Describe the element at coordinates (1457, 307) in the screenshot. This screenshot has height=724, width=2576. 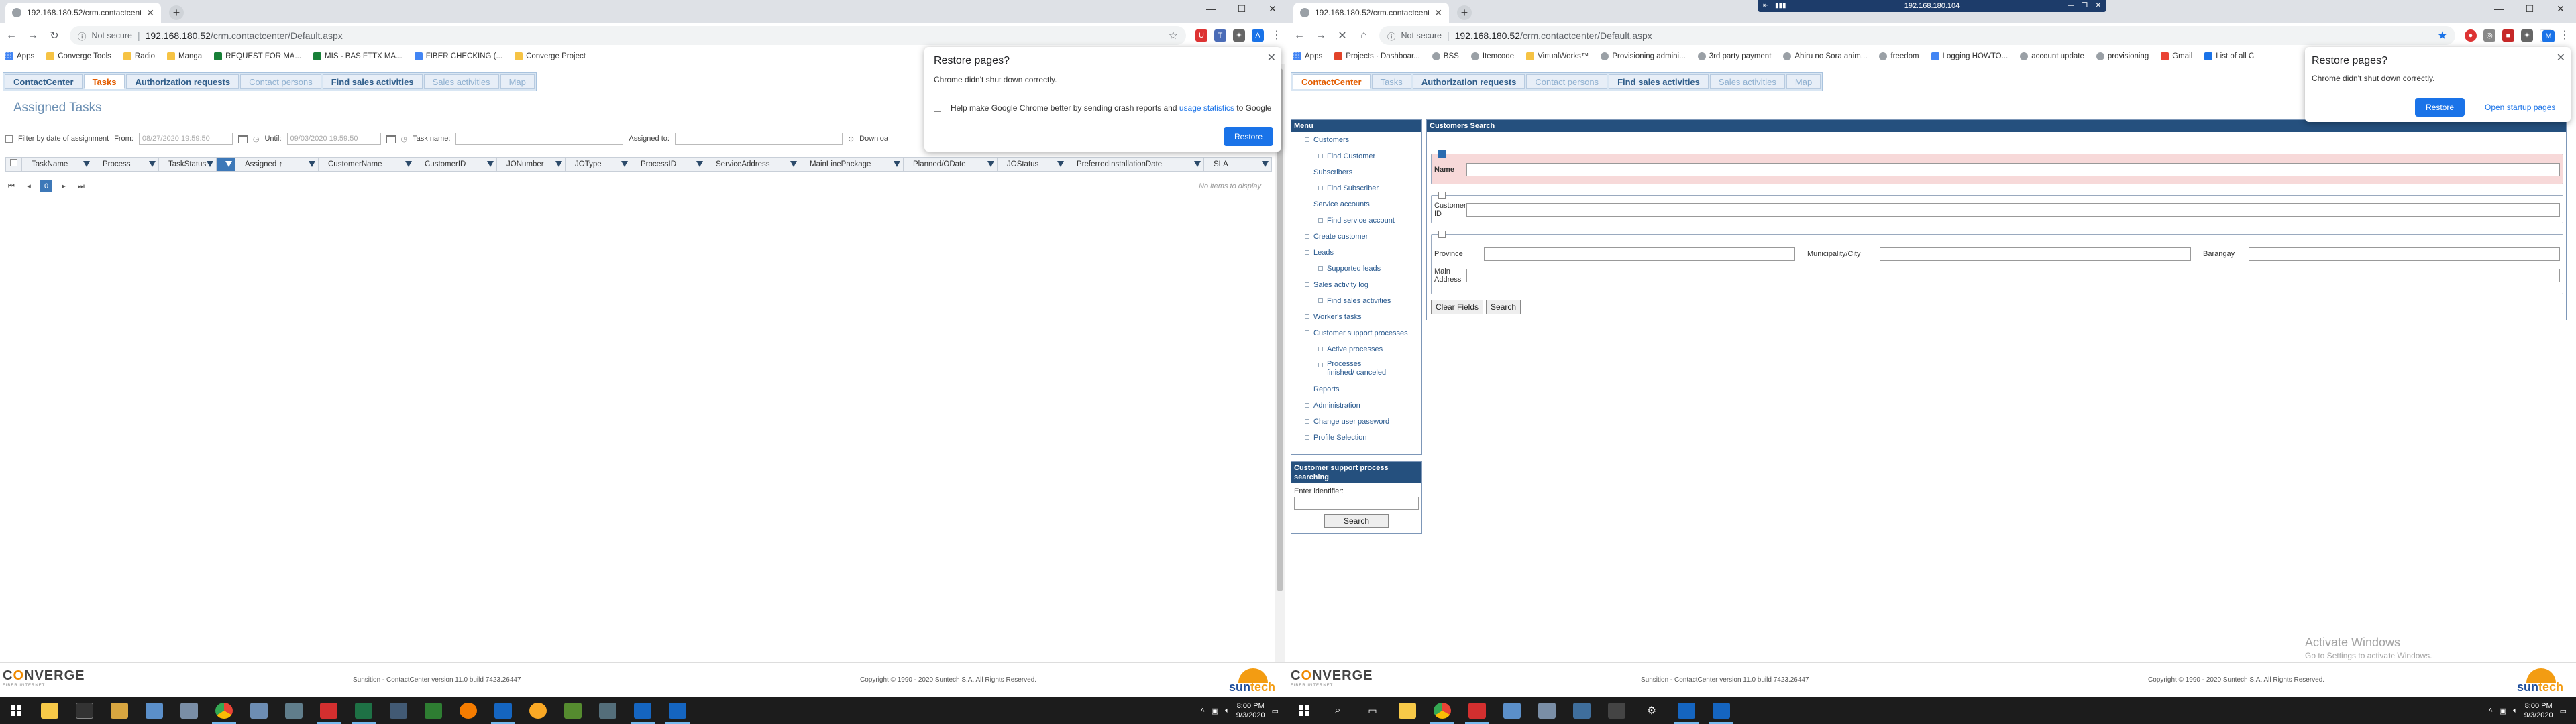
I see `clear-fields-button: Clear Fields` at that location.